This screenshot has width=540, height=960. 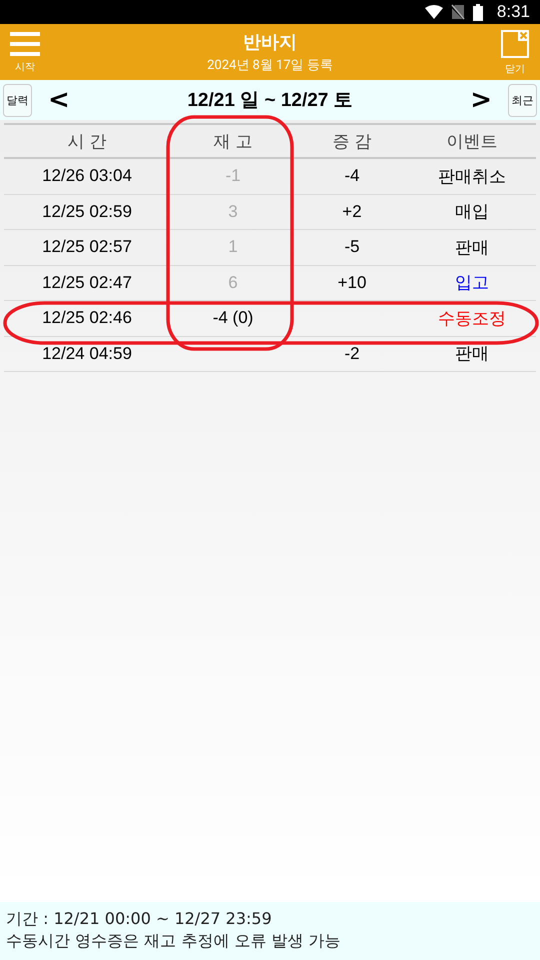 I want to click on menu-icon, so click(x=25, y=44).